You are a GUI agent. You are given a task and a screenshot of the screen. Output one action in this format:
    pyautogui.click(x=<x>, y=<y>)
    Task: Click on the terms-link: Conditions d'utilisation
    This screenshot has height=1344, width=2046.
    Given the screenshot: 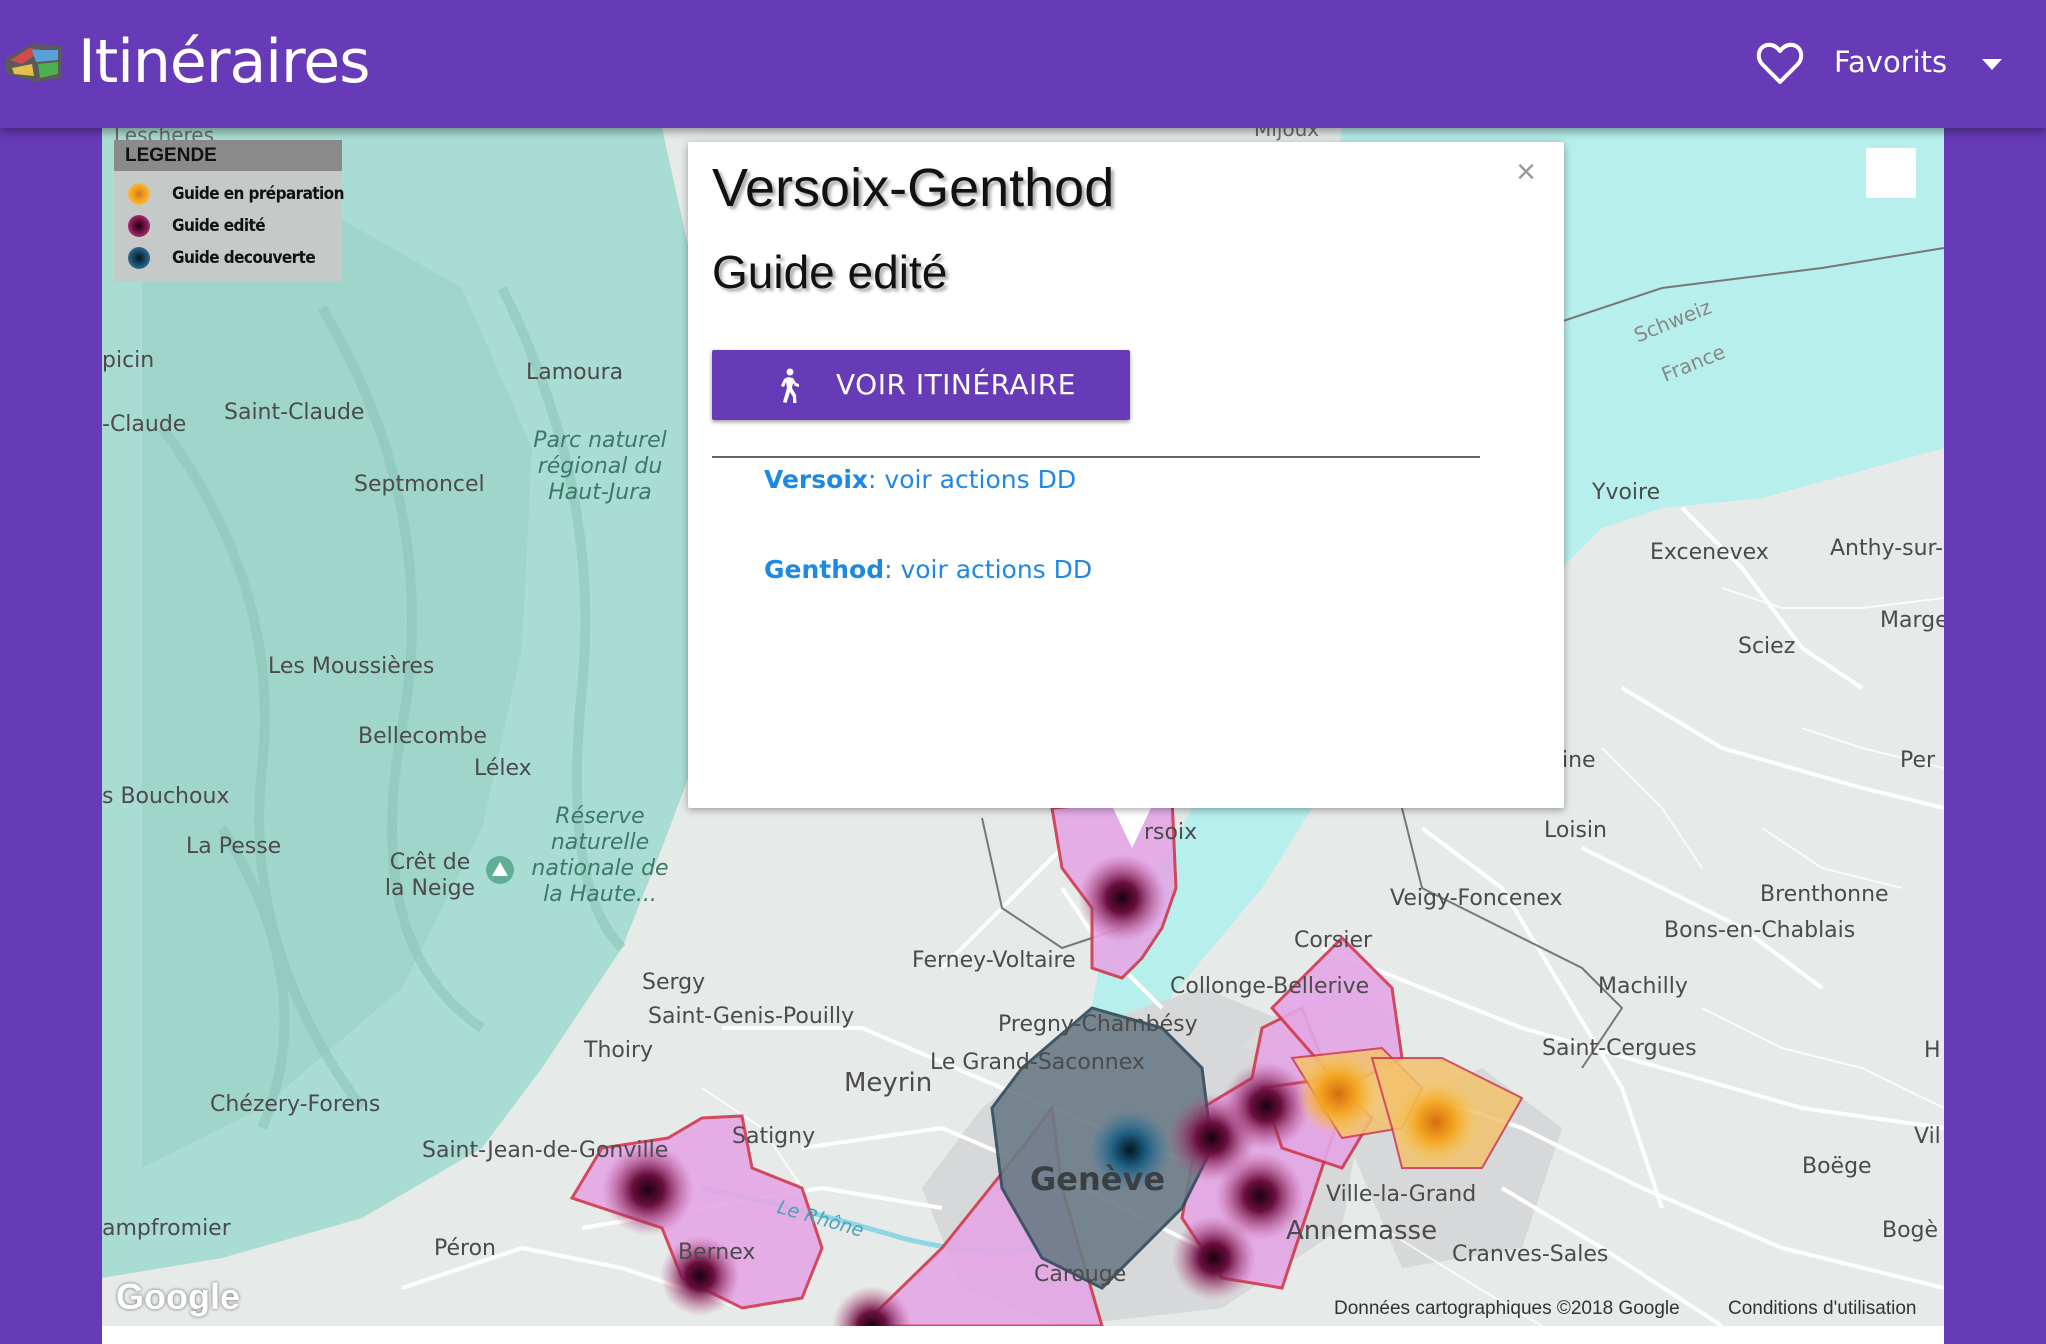 What is the action you would take?
    pyautogui.click(x=1822, y=1309)
    